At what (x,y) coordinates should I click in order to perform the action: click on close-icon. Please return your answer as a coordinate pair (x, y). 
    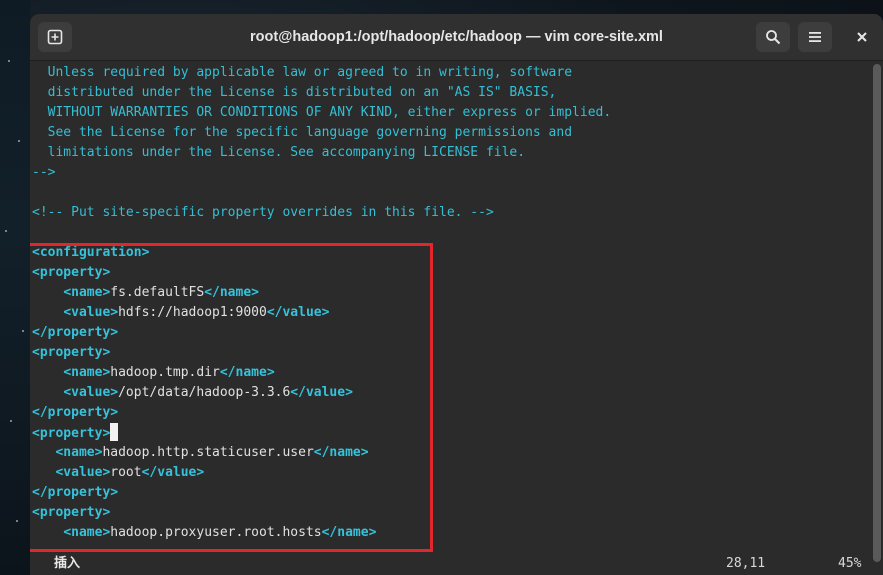
    Looking at the image, I should click on (862, 37).